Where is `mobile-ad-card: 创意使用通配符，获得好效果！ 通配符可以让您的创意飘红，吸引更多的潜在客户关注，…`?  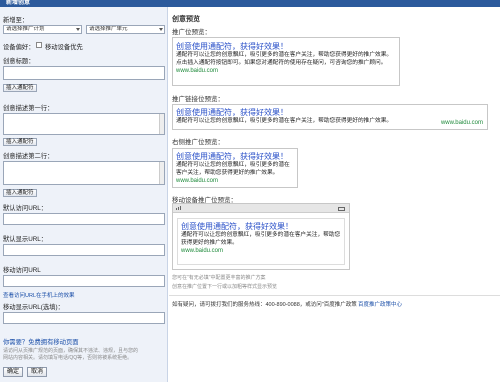 mobile-ad-card: 创意使用通配符，获得好效果！ 通配符可以让您的创意飘红，吸引更多的潜在客户关注，… is located at coordinates (261, 241).